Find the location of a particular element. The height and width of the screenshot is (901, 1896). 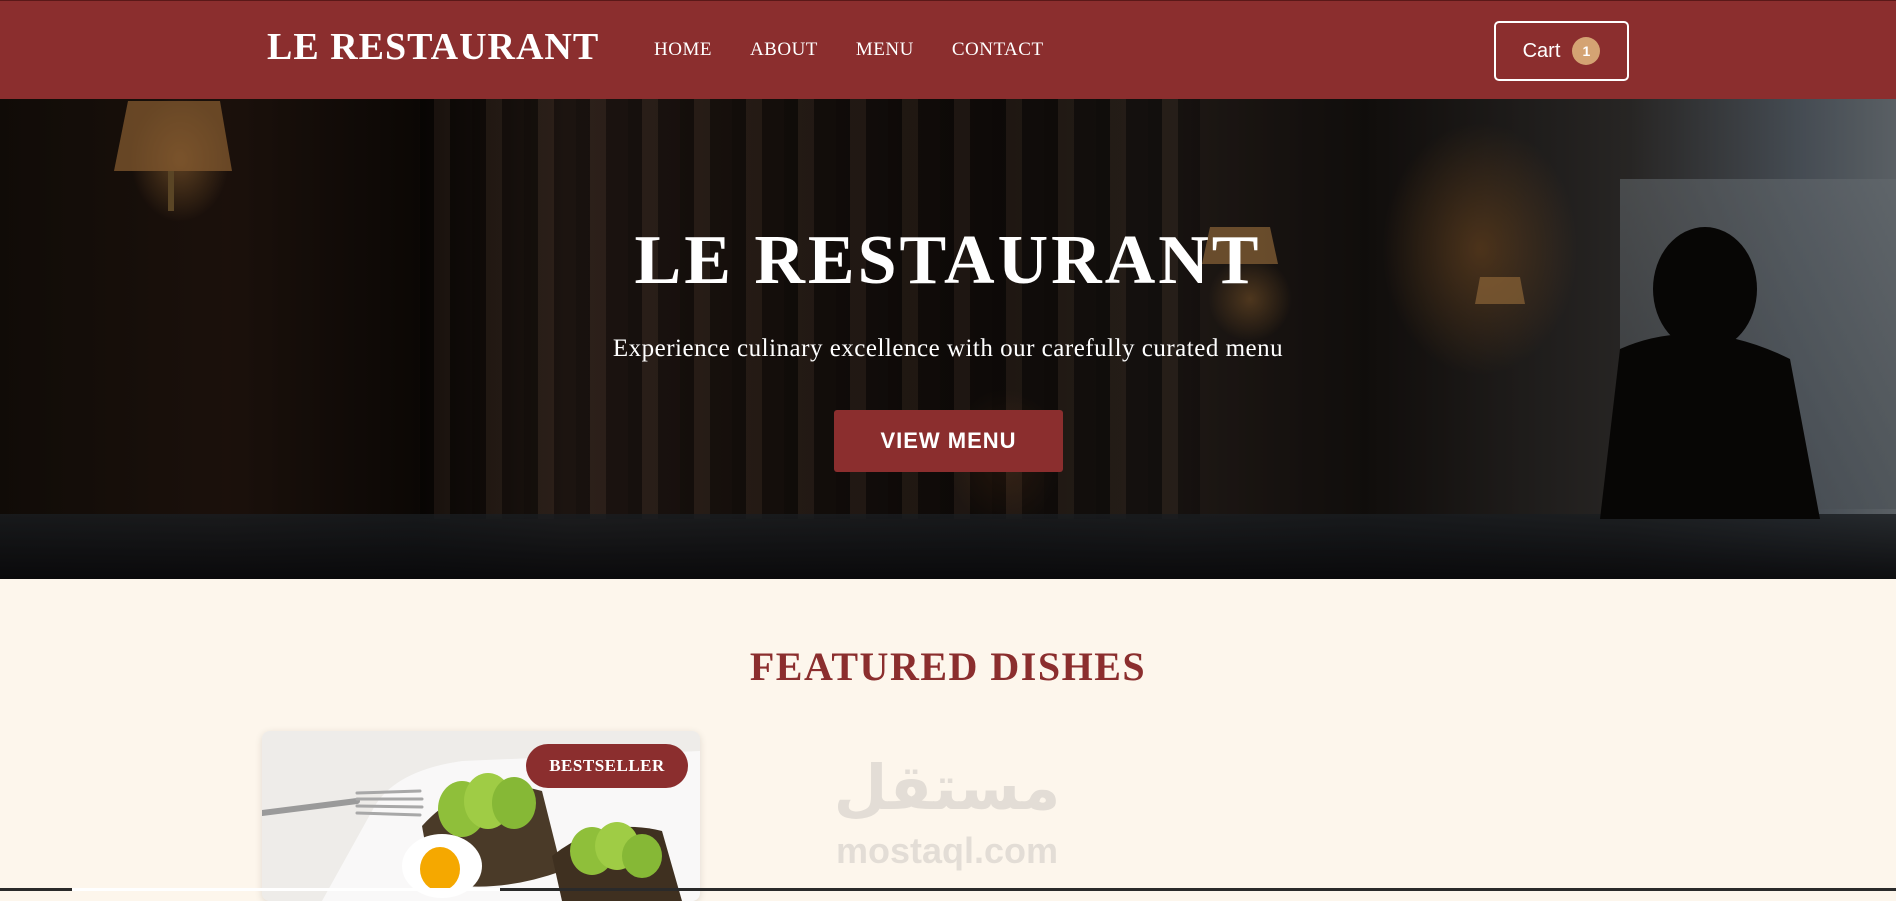

mostaql-watermark: مستقل mostaql.com is located at coordinates (947, 812).